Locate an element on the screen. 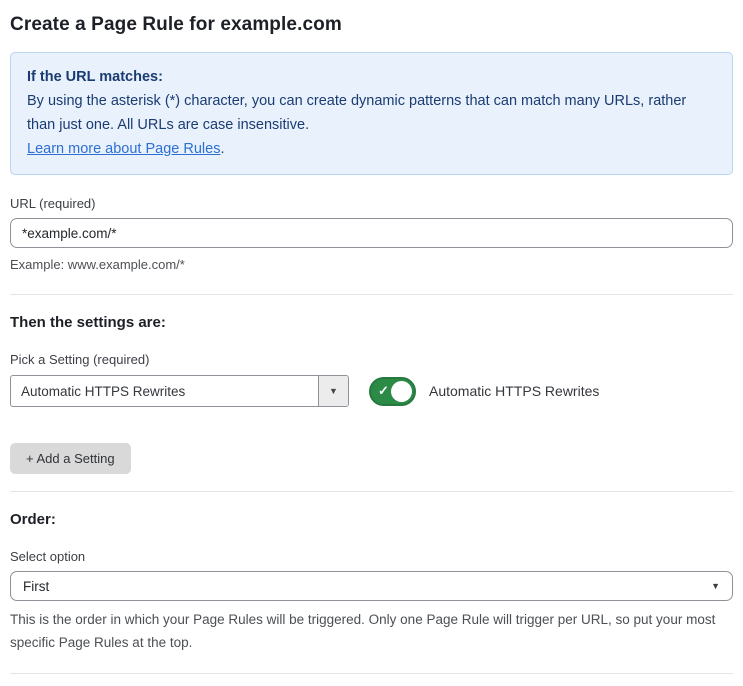 This screenshot has height=686, width=743. page-title: Create a Page Rule for example.com is located at coordinates (176, 24).